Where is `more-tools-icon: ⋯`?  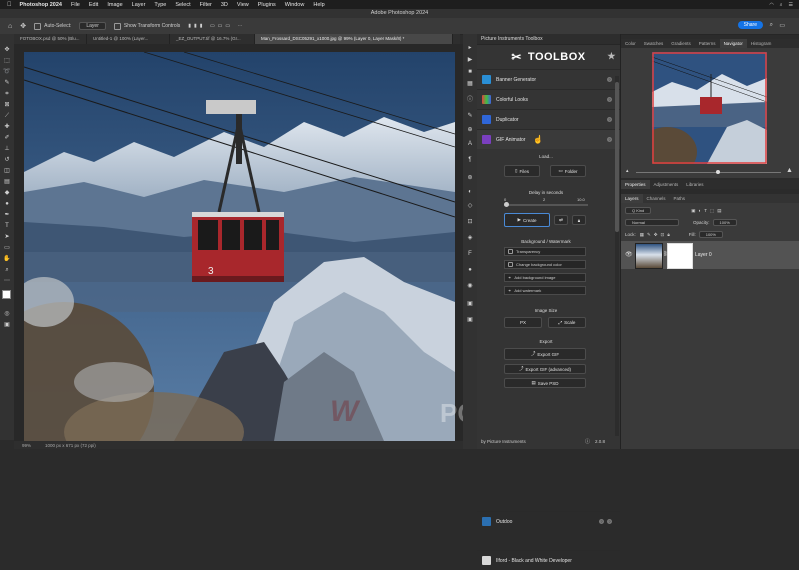
more-tools-icon: ⋯ is located at coordinates (7, 281).